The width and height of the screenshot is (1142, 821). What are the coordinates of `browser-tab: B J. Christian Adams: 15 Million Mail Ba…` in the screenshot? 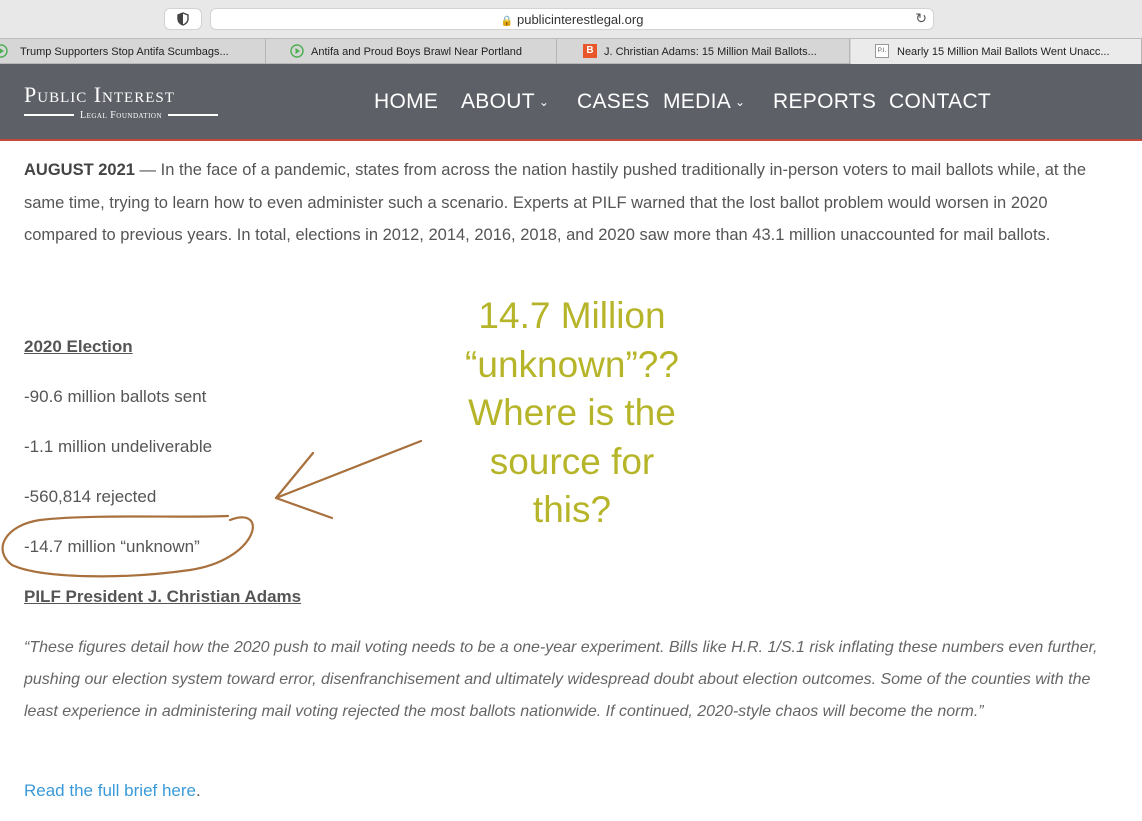 It's located at (704, 51).